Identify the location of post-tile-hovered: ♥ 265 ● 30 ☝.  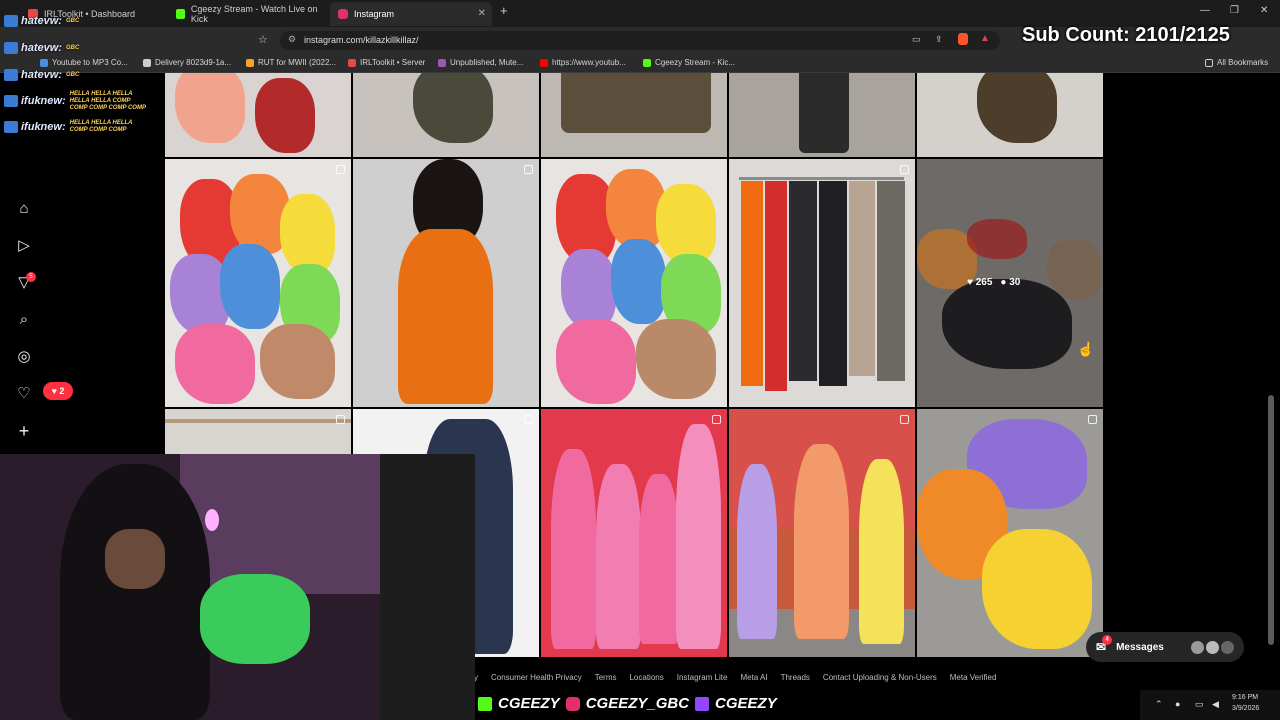
(1010, 283).